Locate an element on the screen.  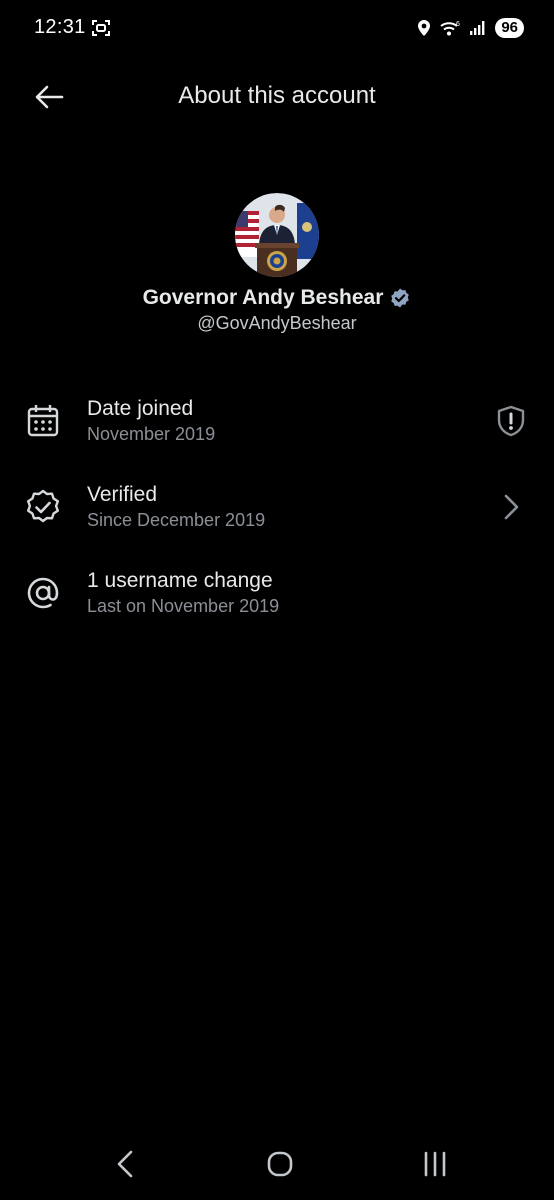
list-item-title: 1 username change is located at coordinates (180, 580).